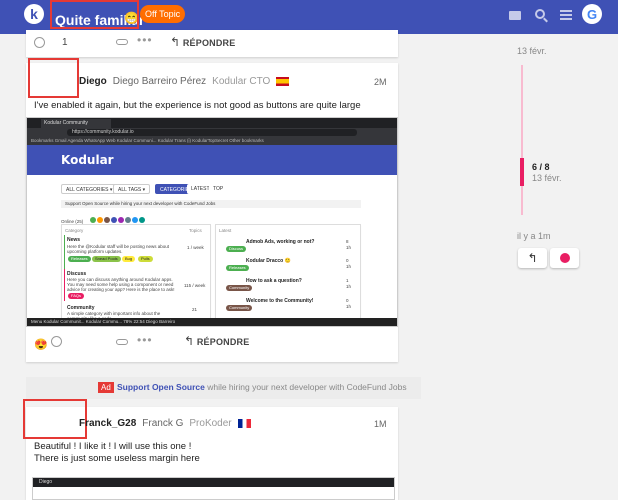  I want to click on full-name: Diego Barreiro Pérez, so click(159, 81).